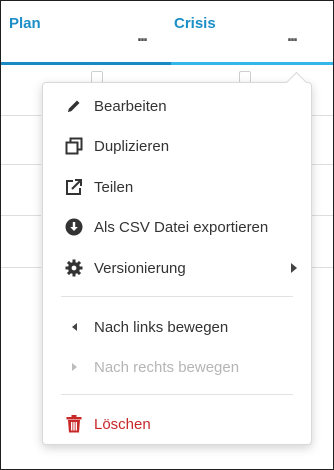 The height and width of the screenshot is (470, 334). Describe the element at coordinates (195, 23) in the screenshot. I see `column-title-crisis: Crisis` at that location.